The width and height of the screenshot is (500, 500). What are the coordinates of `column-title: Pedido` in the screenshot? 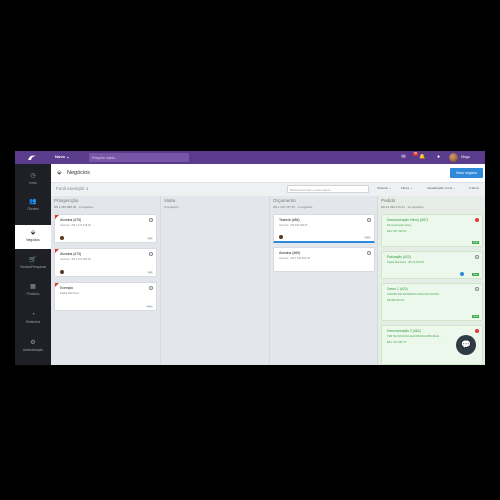 It's located at (388, 200).